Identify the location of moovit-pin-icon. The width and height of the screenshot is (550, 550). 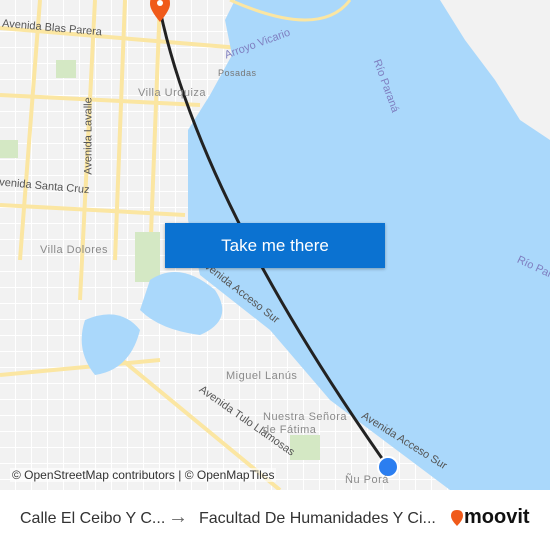
(457, 517).